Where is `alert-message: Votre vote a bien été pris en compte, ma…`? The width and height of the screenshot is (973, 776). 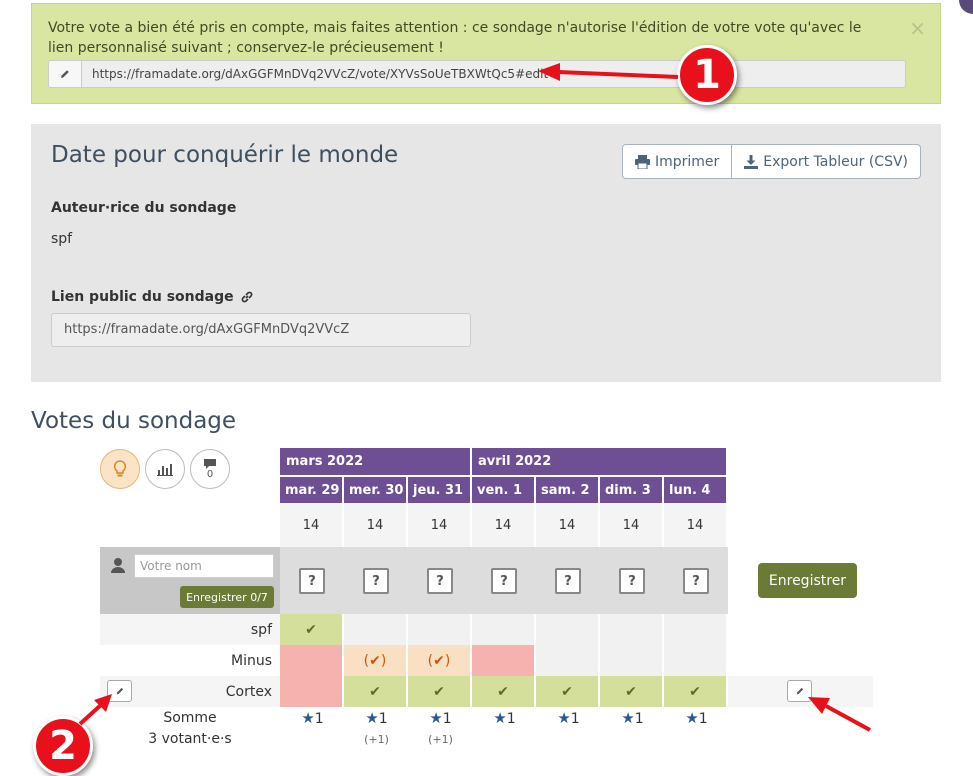
alert-message: Votre vote a bien été pris en compte, ma… is located at coordinates (455, 38).